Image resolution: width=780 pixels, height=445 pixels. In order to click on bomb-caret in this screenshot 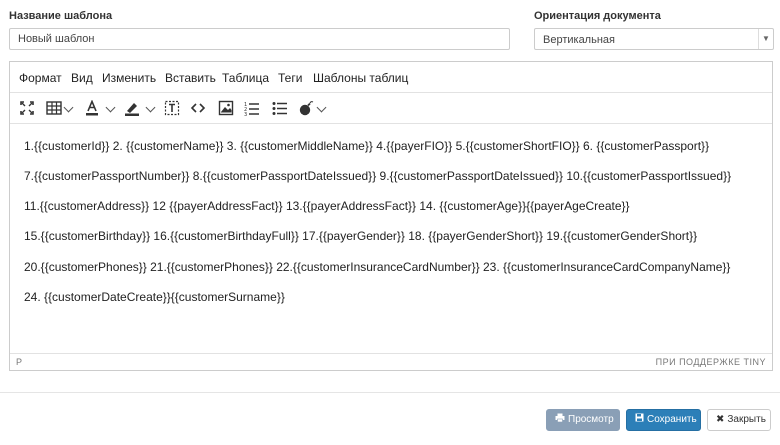, I will do `click(321, 107)`.